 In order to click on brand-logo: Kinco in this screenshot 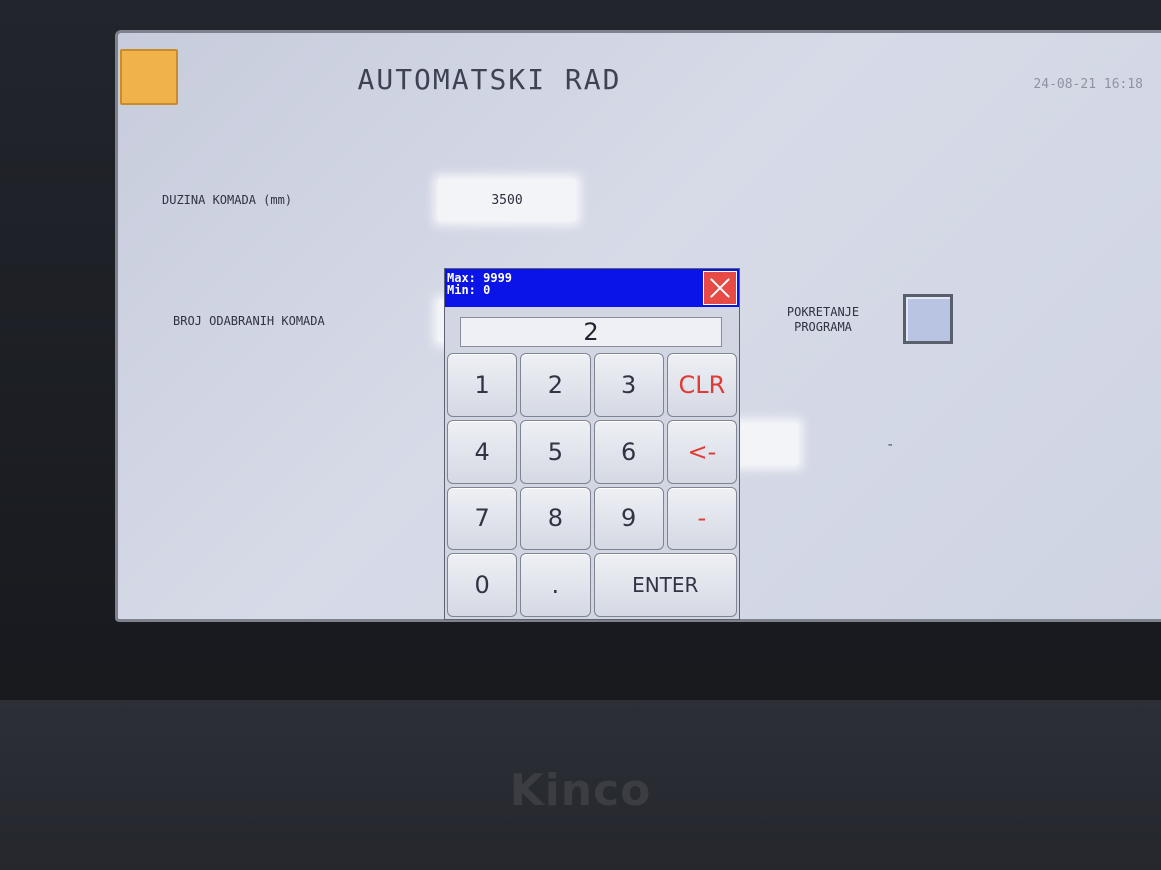, I will do `click(580, 790)`.